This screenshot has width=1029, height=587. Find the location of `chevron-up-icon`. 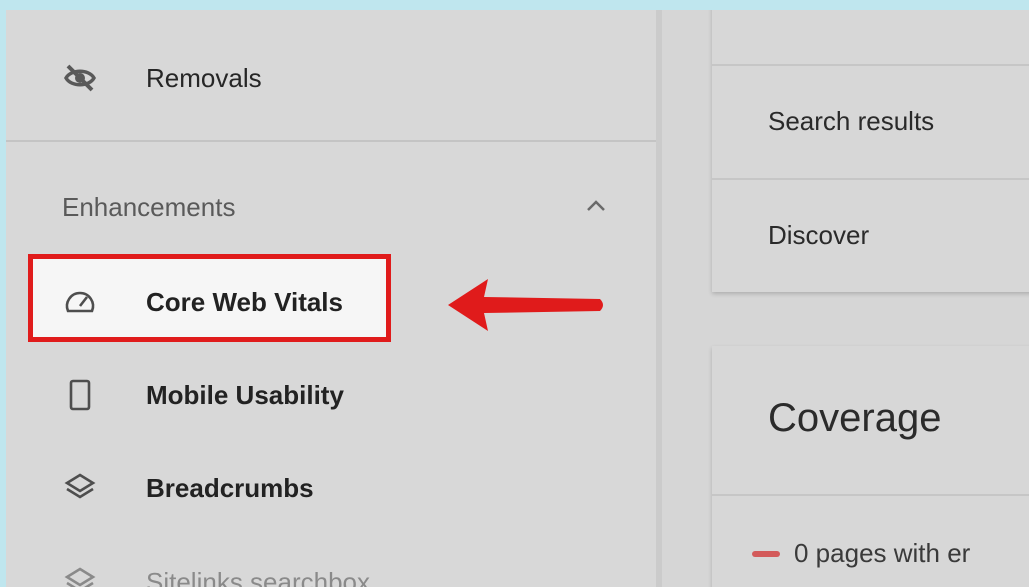

chevron-up-icon is located at coordinates (596, 206).